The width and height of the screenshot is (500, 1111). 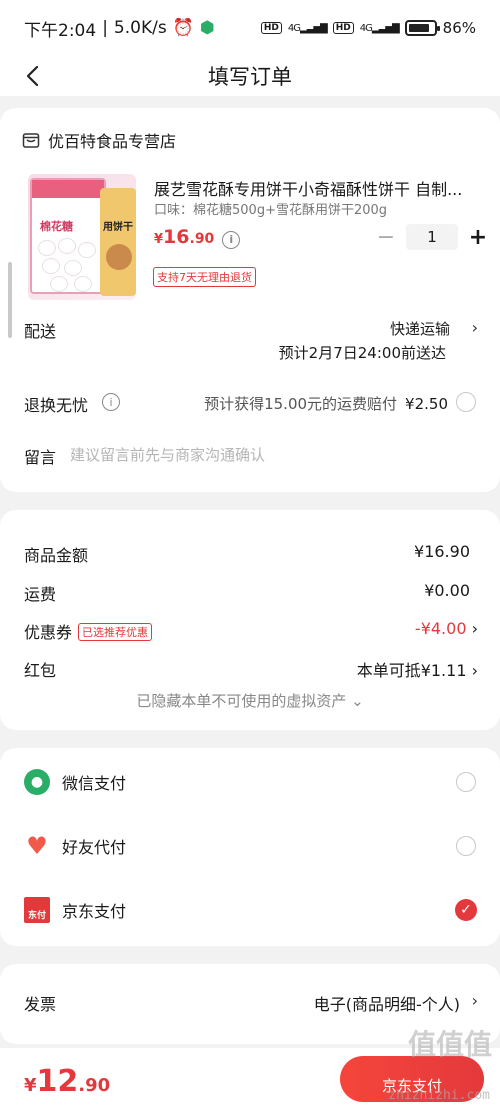 What do you see at coordinates (362, 353) in the screenshot?
I see `shipping-eta: 预计2月7日24:00前送达` at bounding box center [362, 353].